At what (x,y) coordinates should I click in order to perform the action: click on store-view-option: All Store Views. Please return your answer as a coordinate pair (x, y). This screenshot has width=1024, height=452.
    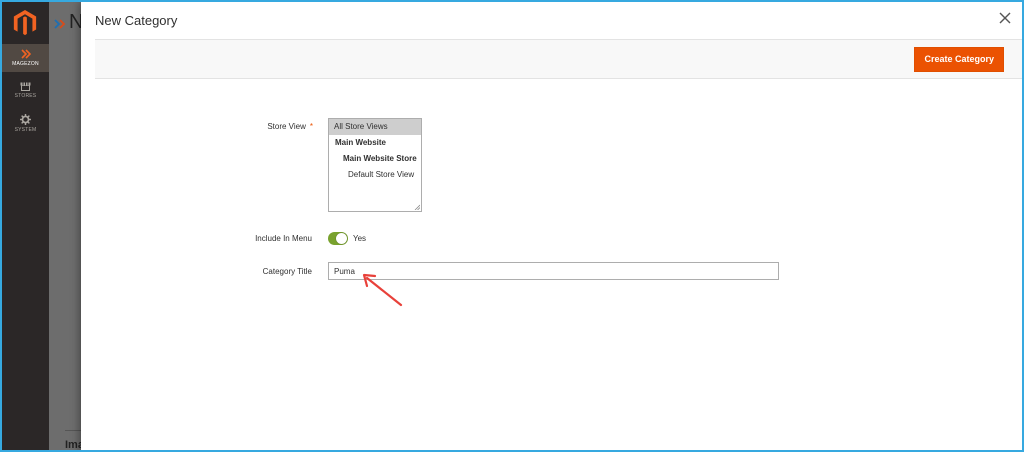
    Looking at the image, I should click on (375, 127).